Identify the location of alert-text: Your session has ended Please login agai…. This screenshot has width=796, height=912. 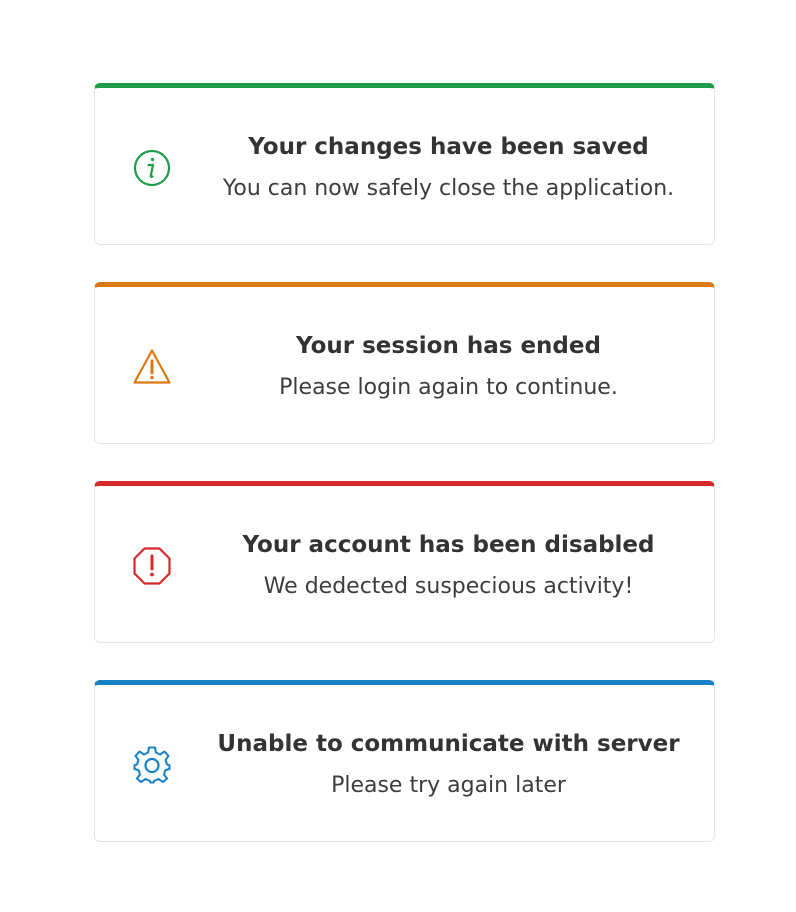
(448, 367).